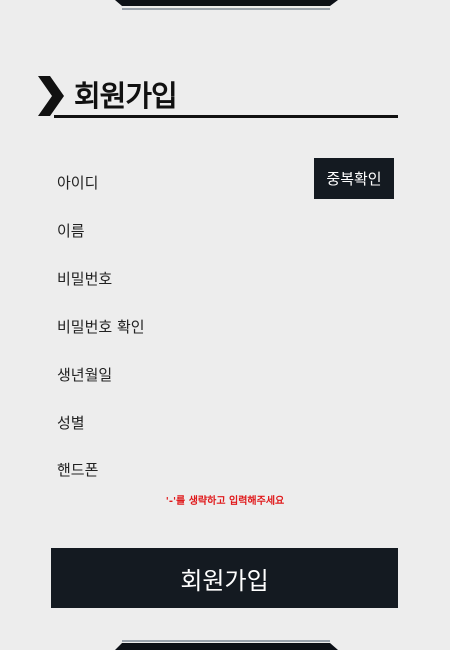  Describe the element at coordinates (78, 470) in the screenshot. I see `field-label-phone: 핸드폰` at that location.